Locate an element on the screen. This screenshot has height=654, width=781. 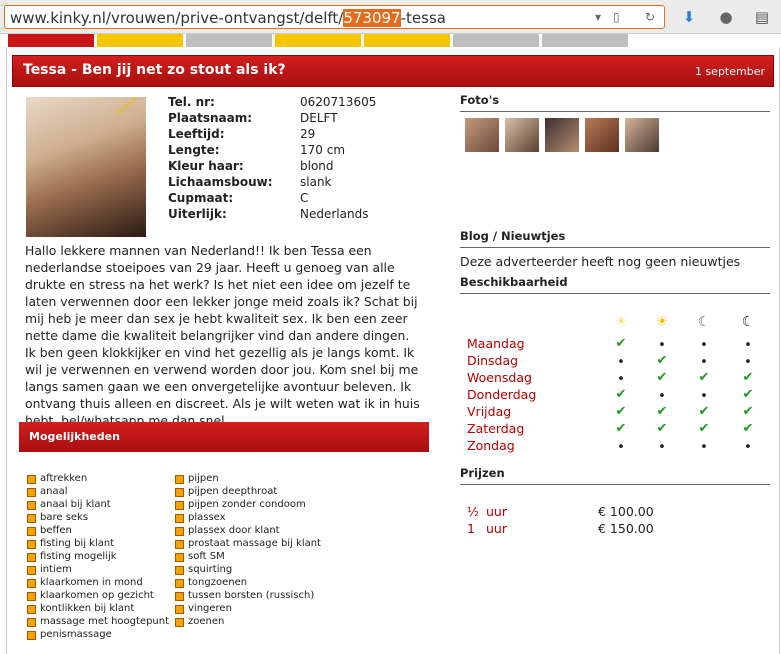
mogelijkheid-item: squirting is located at coordinates (247, 569).